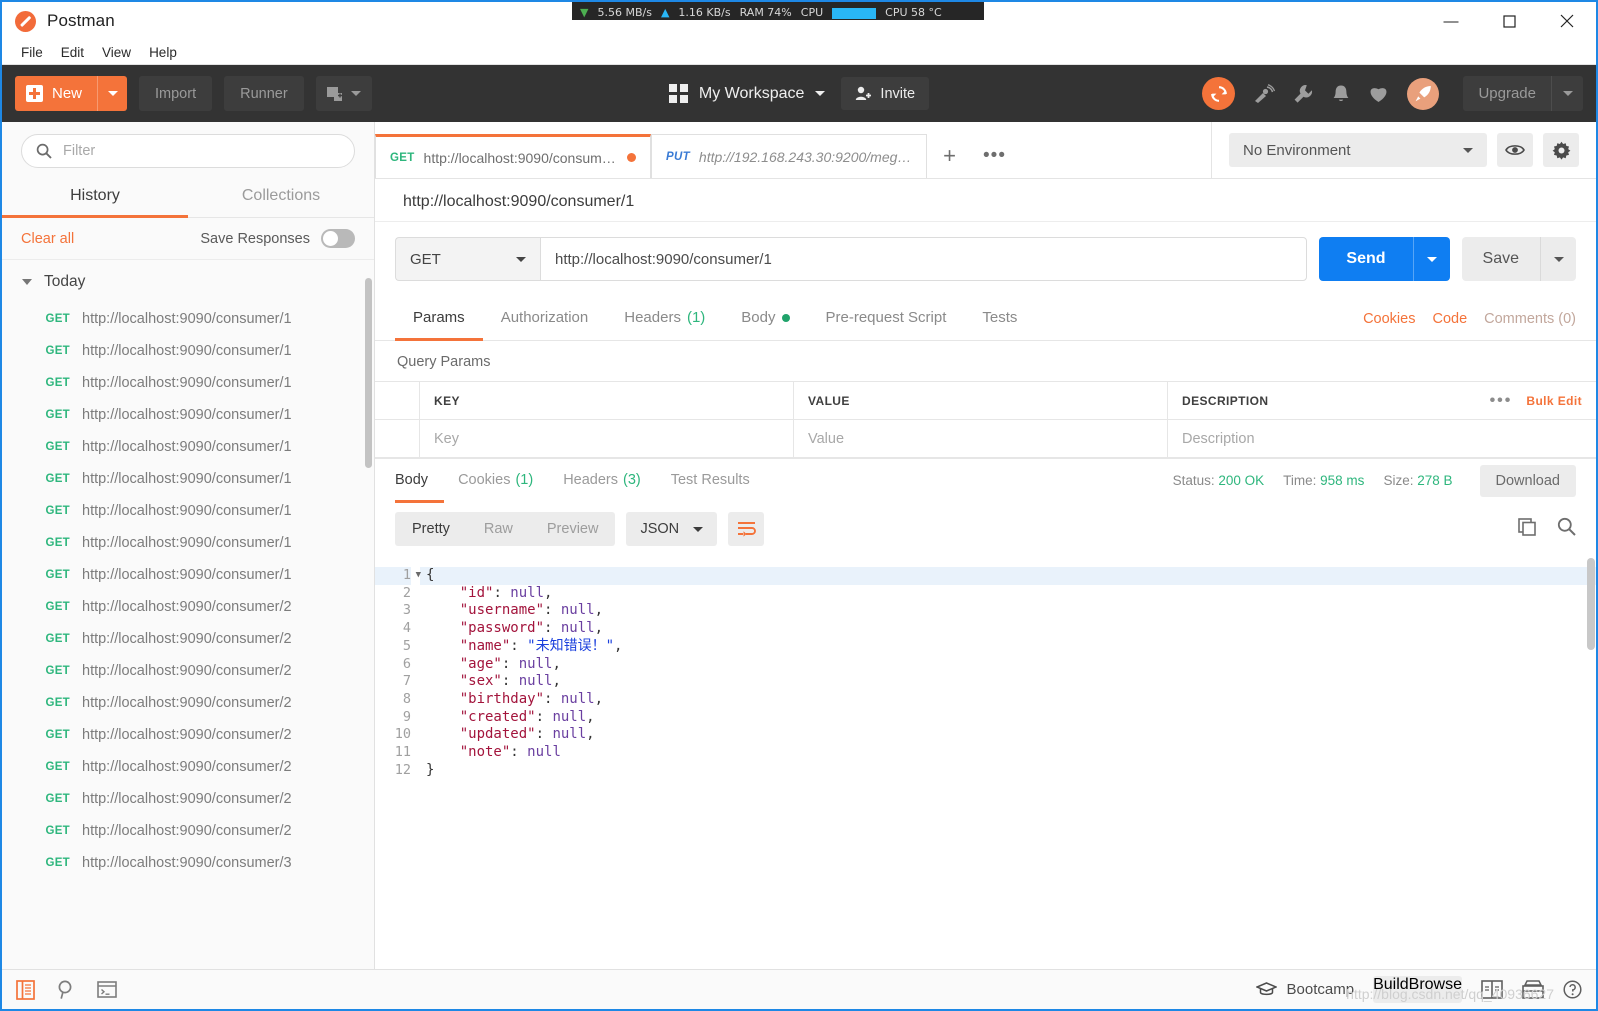 This screenshot has height=1011, width=1598. What do you see at coordinates (1515, 150) in the screenshot?
I see `environment-quick-look-button` at bounding box center [1515, 150].